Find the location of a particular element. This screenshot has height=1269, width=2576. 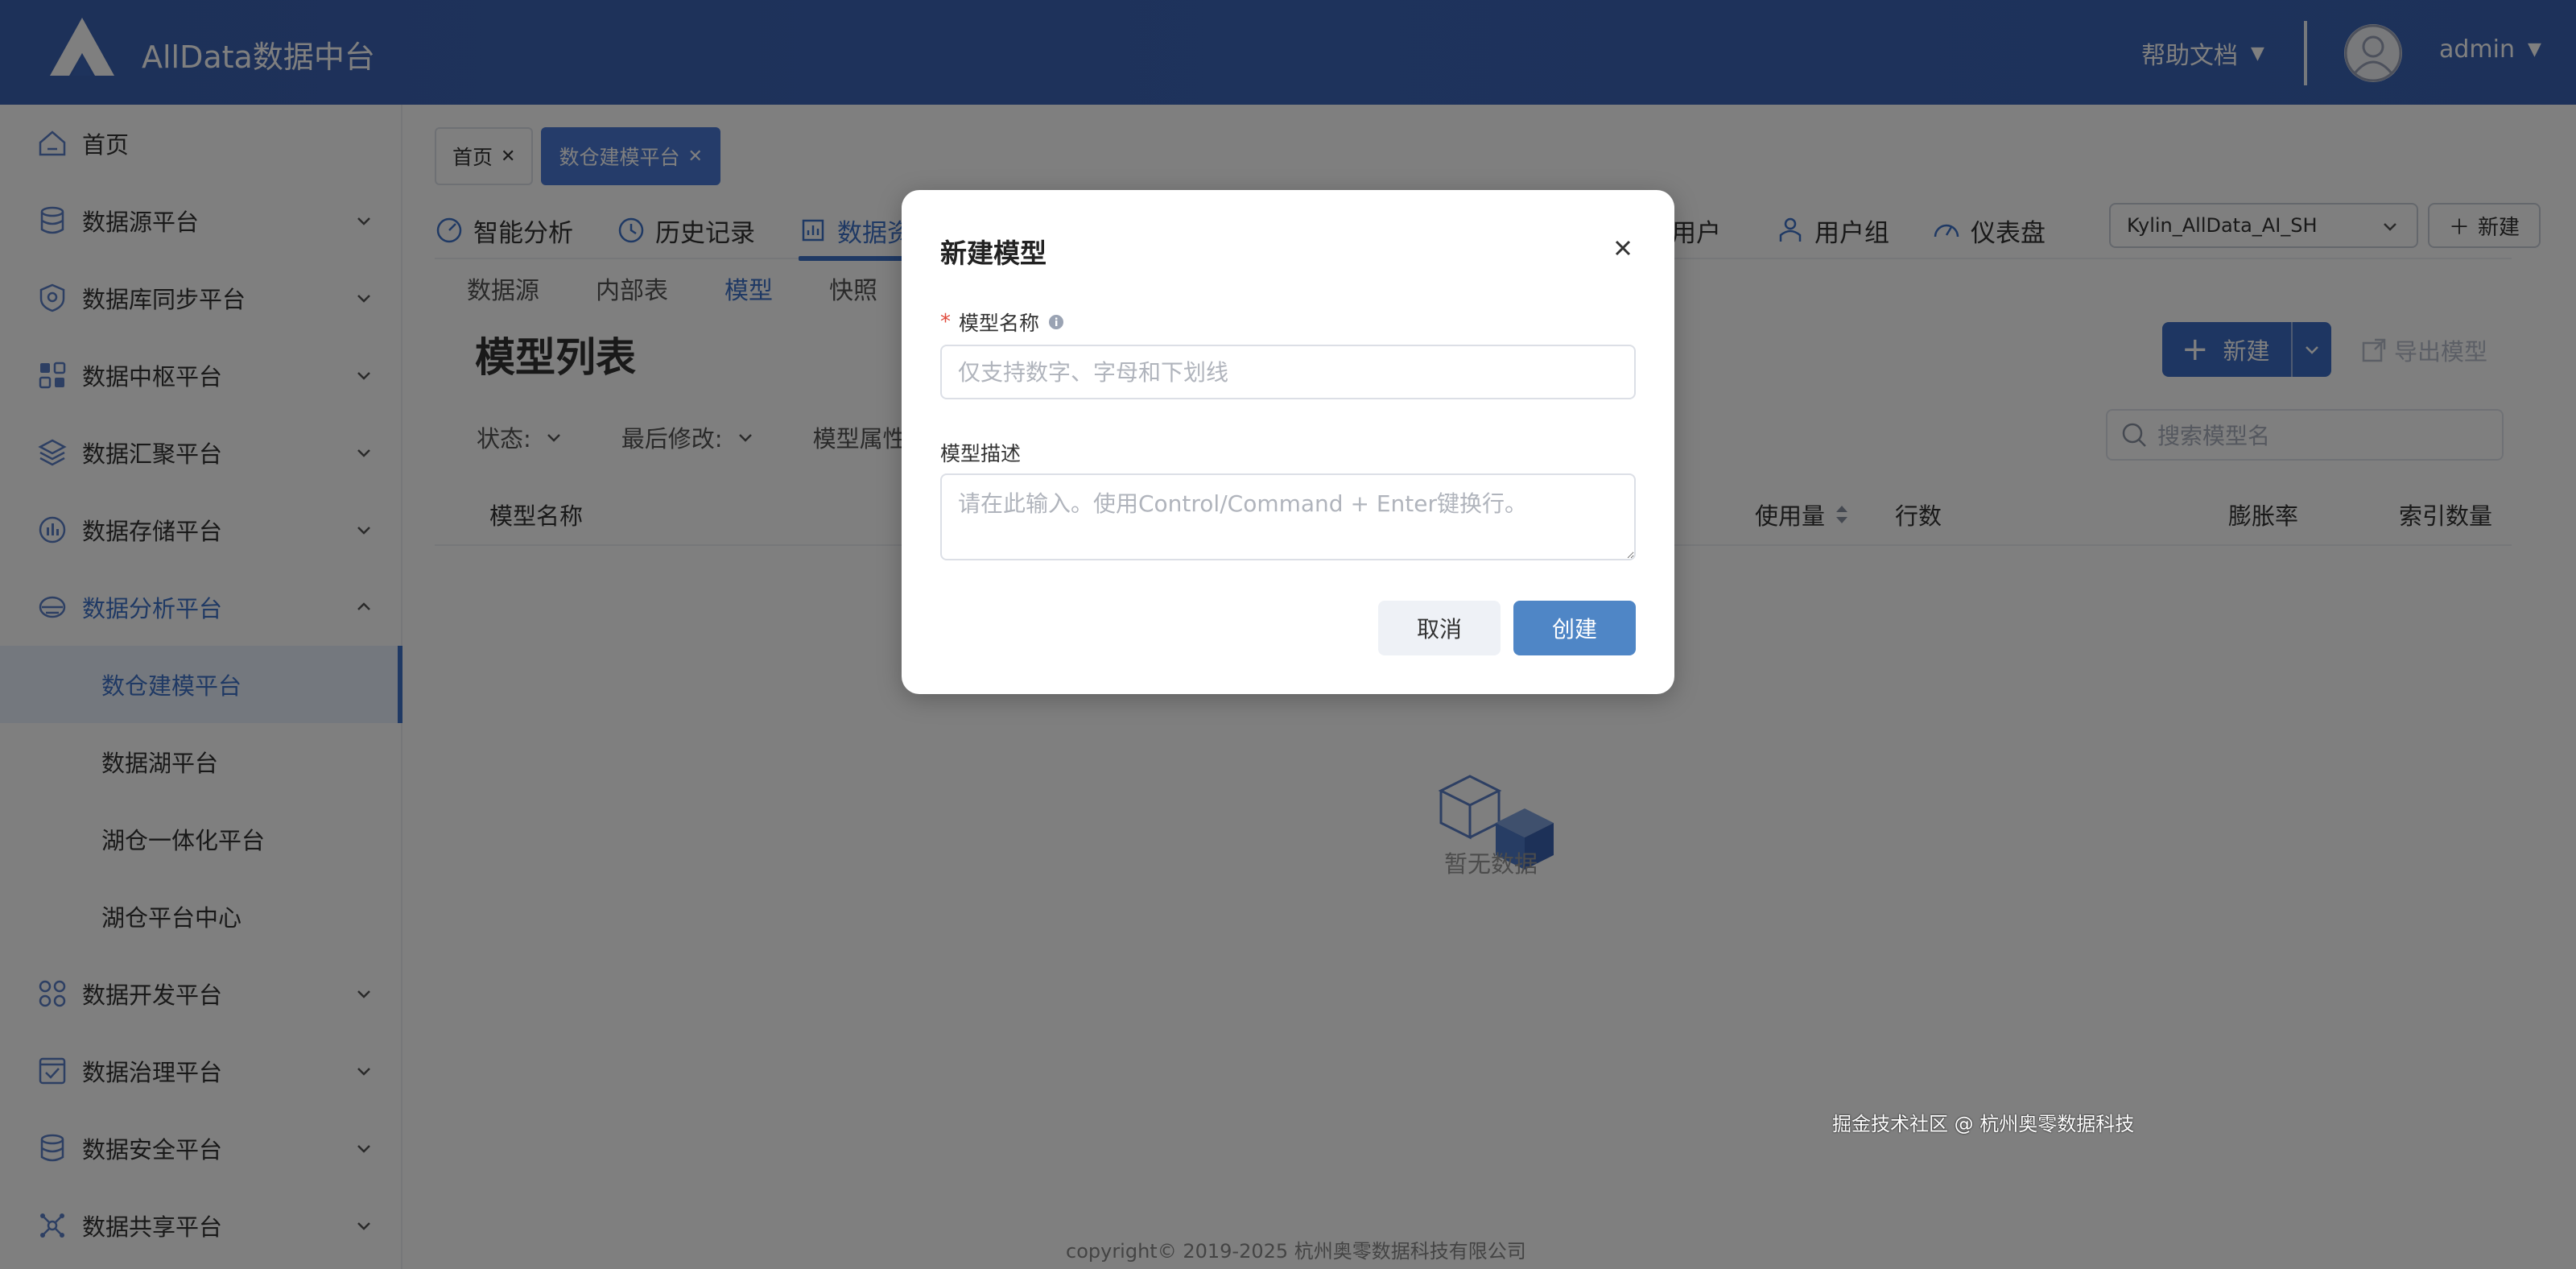

watermark: 掘金技术社区 @ 杭州奥零数据科技 is located at coordinates (1983, 1124).